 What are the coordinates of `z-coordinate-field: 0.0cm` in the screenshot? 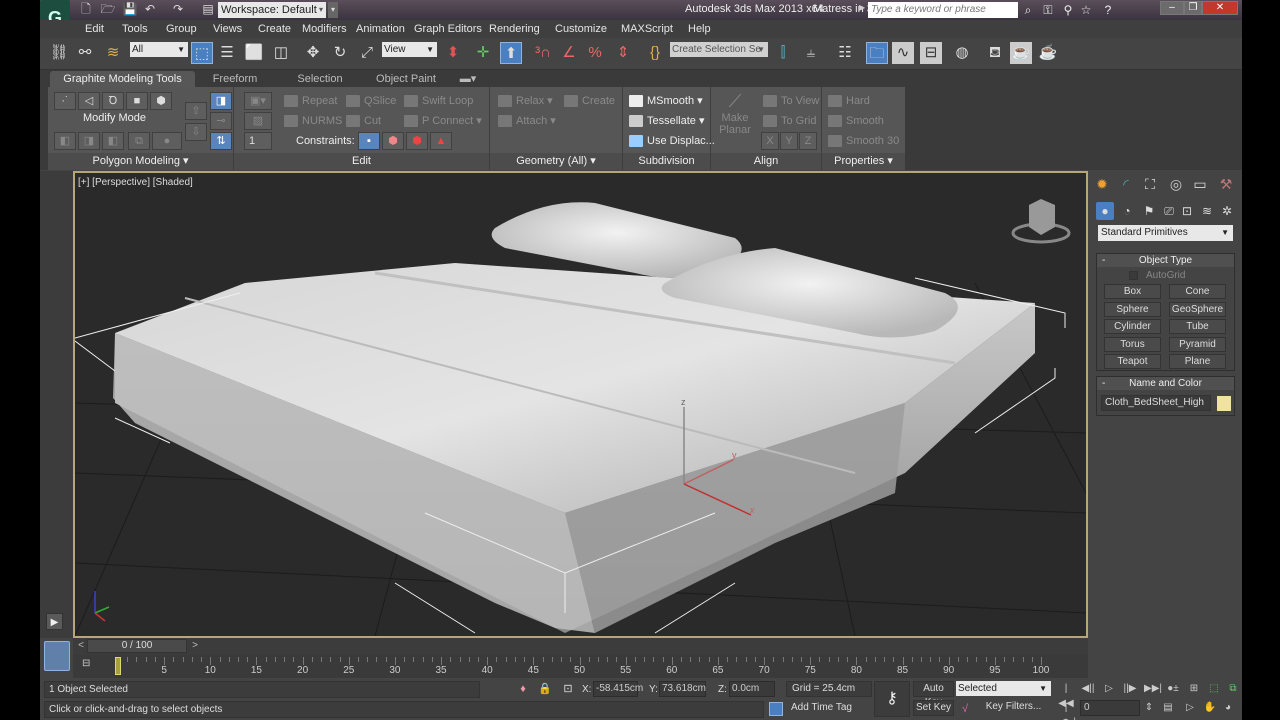 It's located at (752, 689).